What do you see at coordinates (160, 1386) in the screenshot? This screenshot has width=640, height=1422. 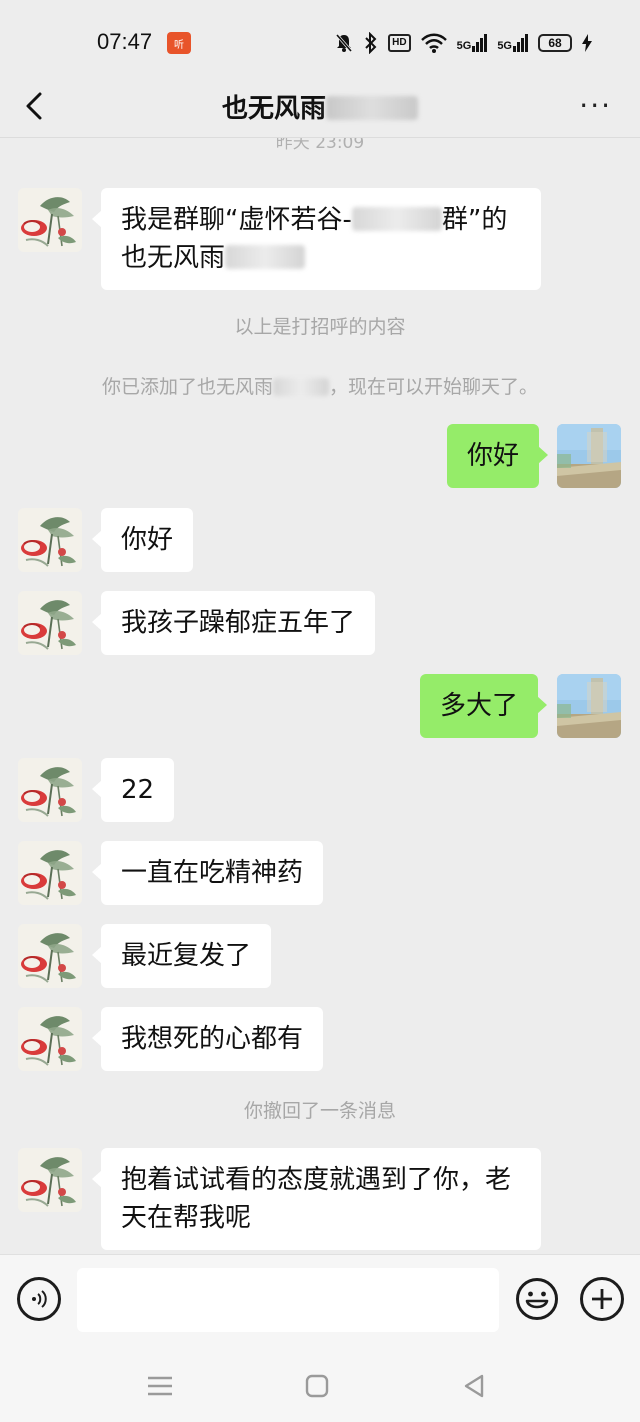 I see `menu-icon` at bounding box center [160, 1386].